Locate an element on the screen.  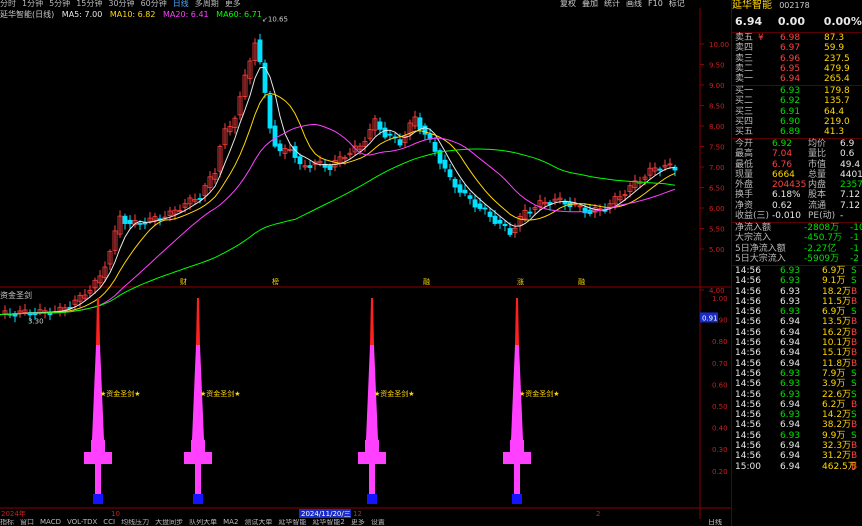
tick-side: B is located at coordinates (854, 291).